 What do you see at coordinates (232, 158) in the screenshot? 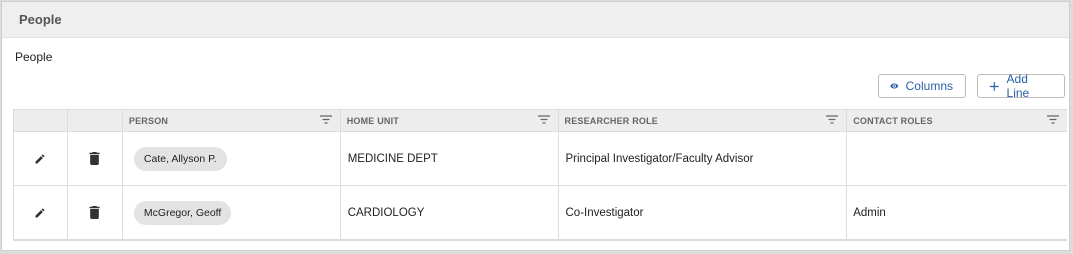
I see `person-cell: Cate, Allyson P.` at bounding box center [232, 158].